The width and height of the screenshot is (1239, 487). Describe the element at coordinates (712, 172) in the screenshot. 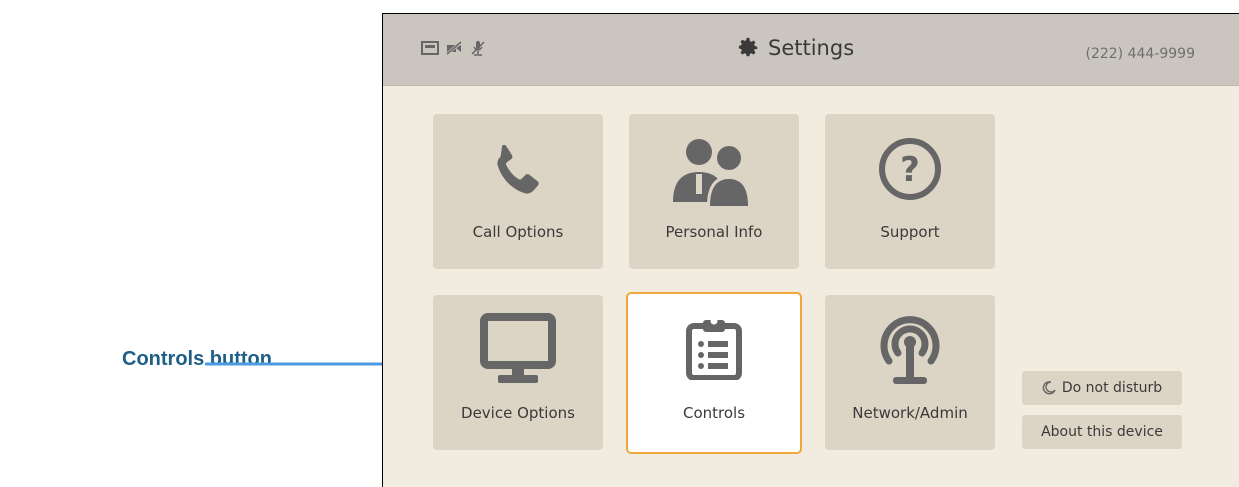

I see `people-icon` at that location.